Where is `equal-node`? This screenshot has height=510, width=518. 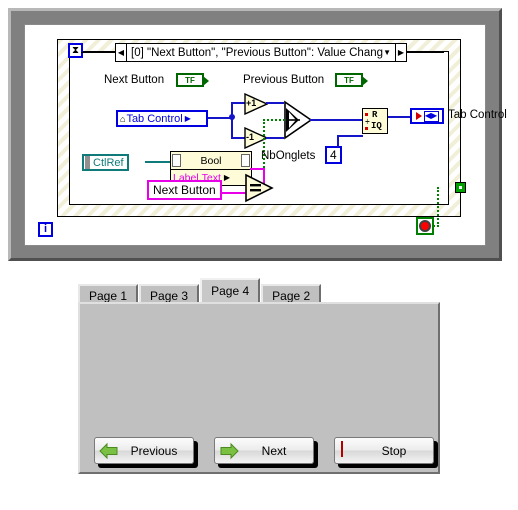
equal-node is located at coordinates (259, 188).